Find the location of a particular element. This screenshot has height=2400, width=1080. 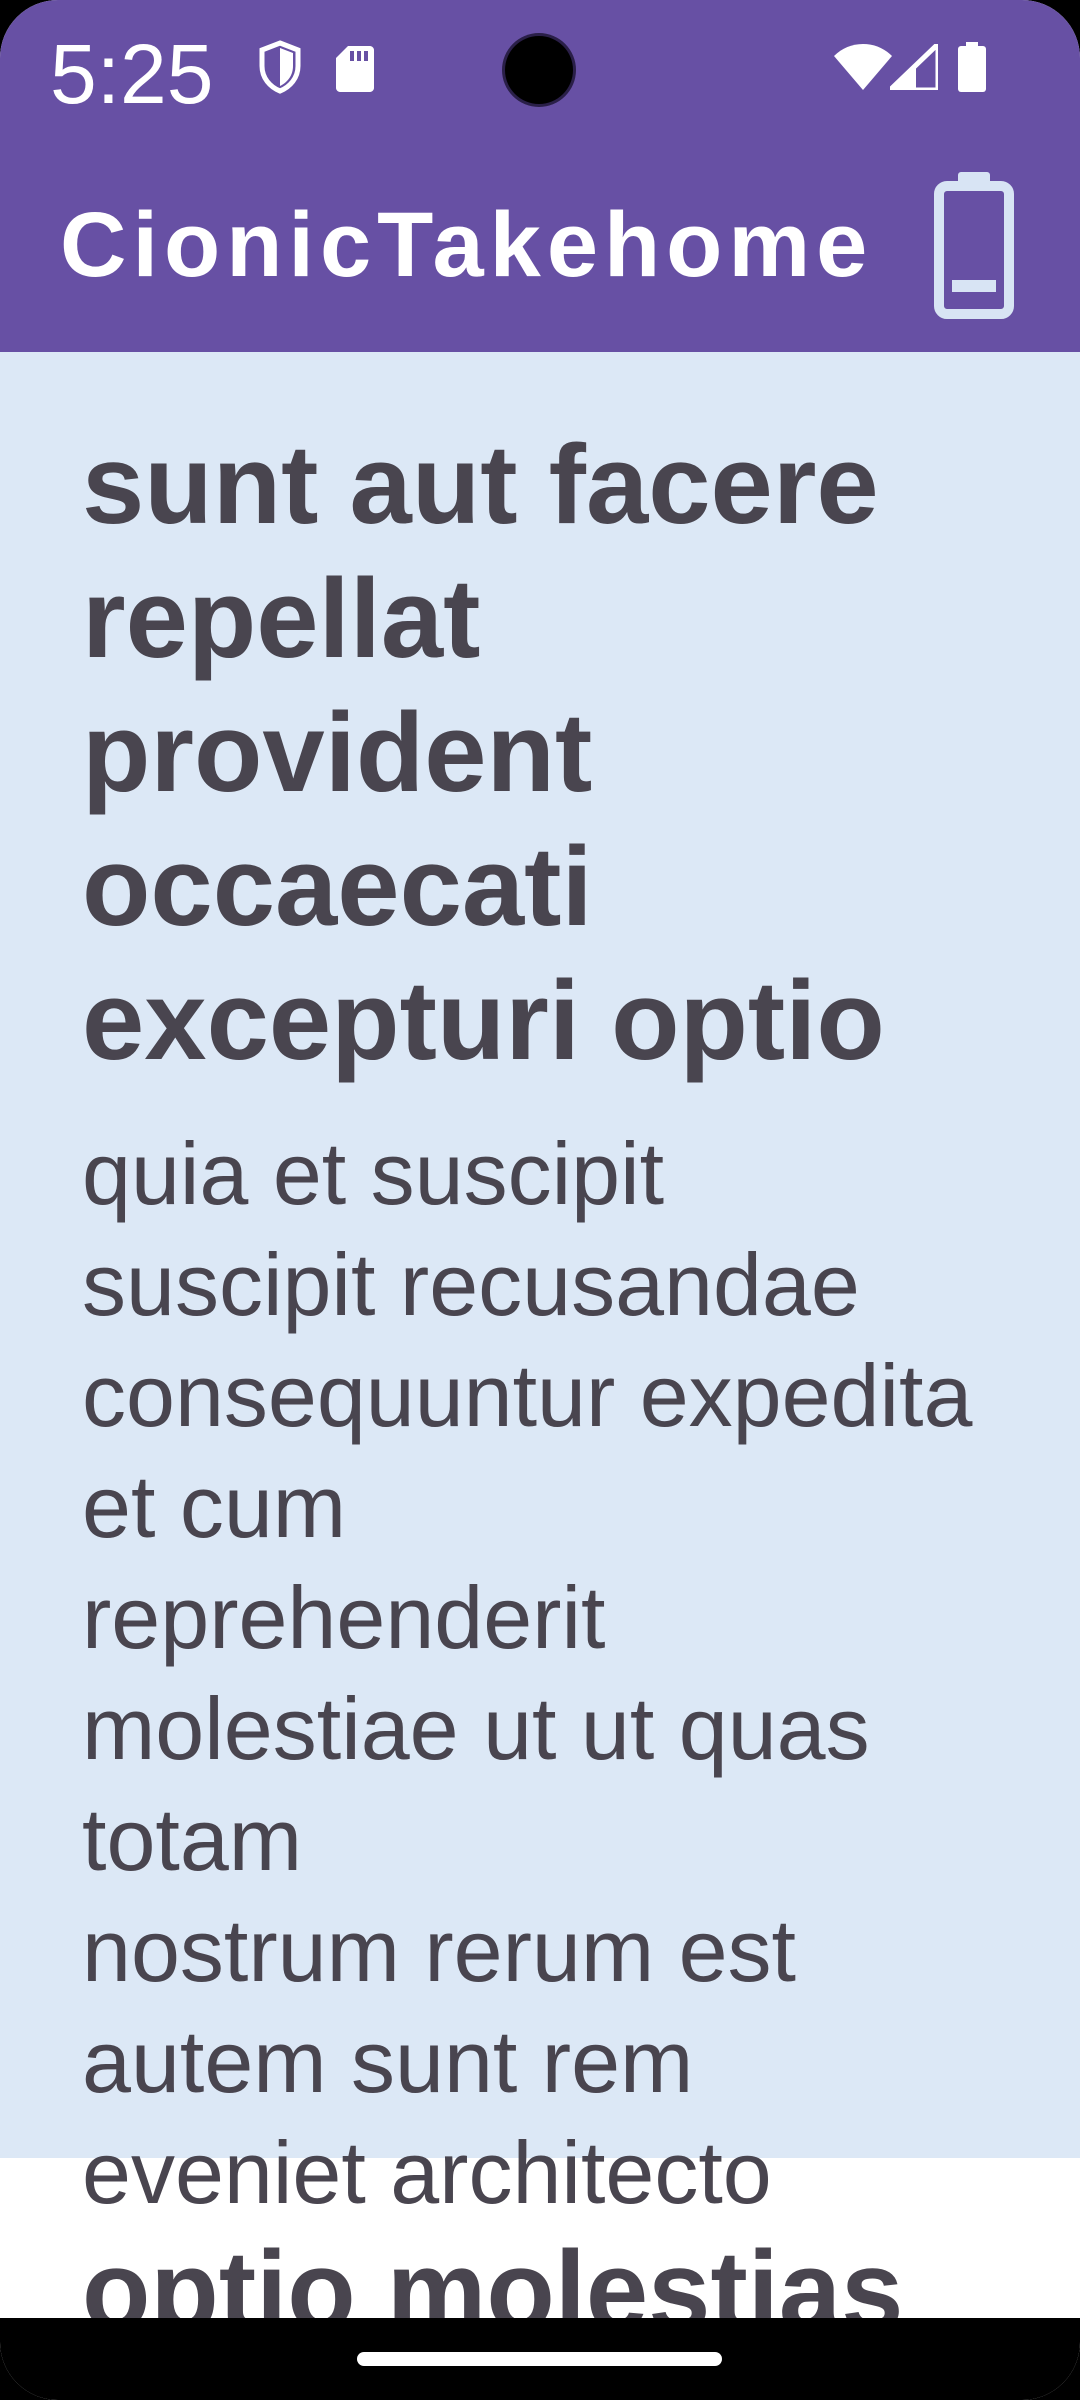

app-bar: CionicTakehome is located at coordinates (540, 249).